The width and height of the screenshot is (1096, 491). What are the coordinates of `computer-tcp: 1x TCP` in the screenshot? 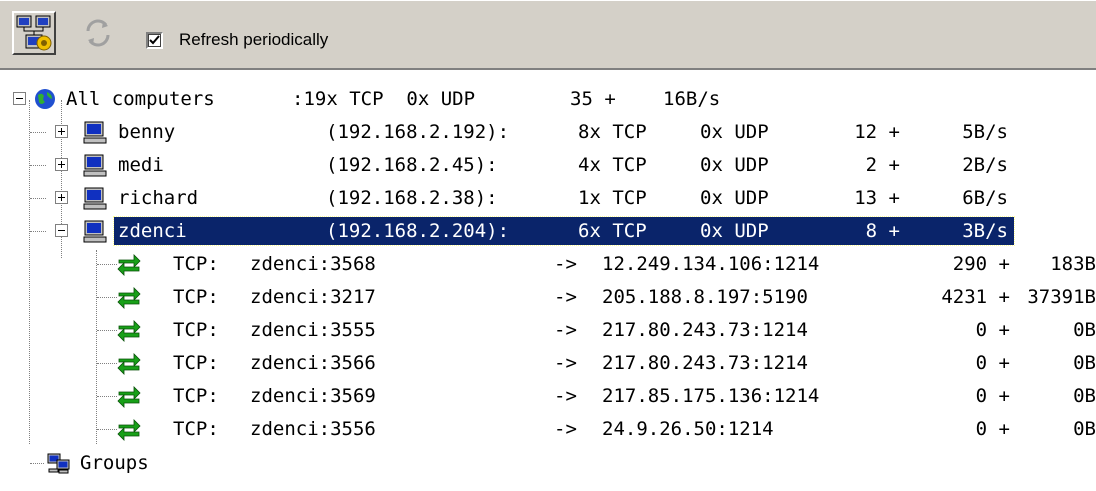 It's located at (612, 198).